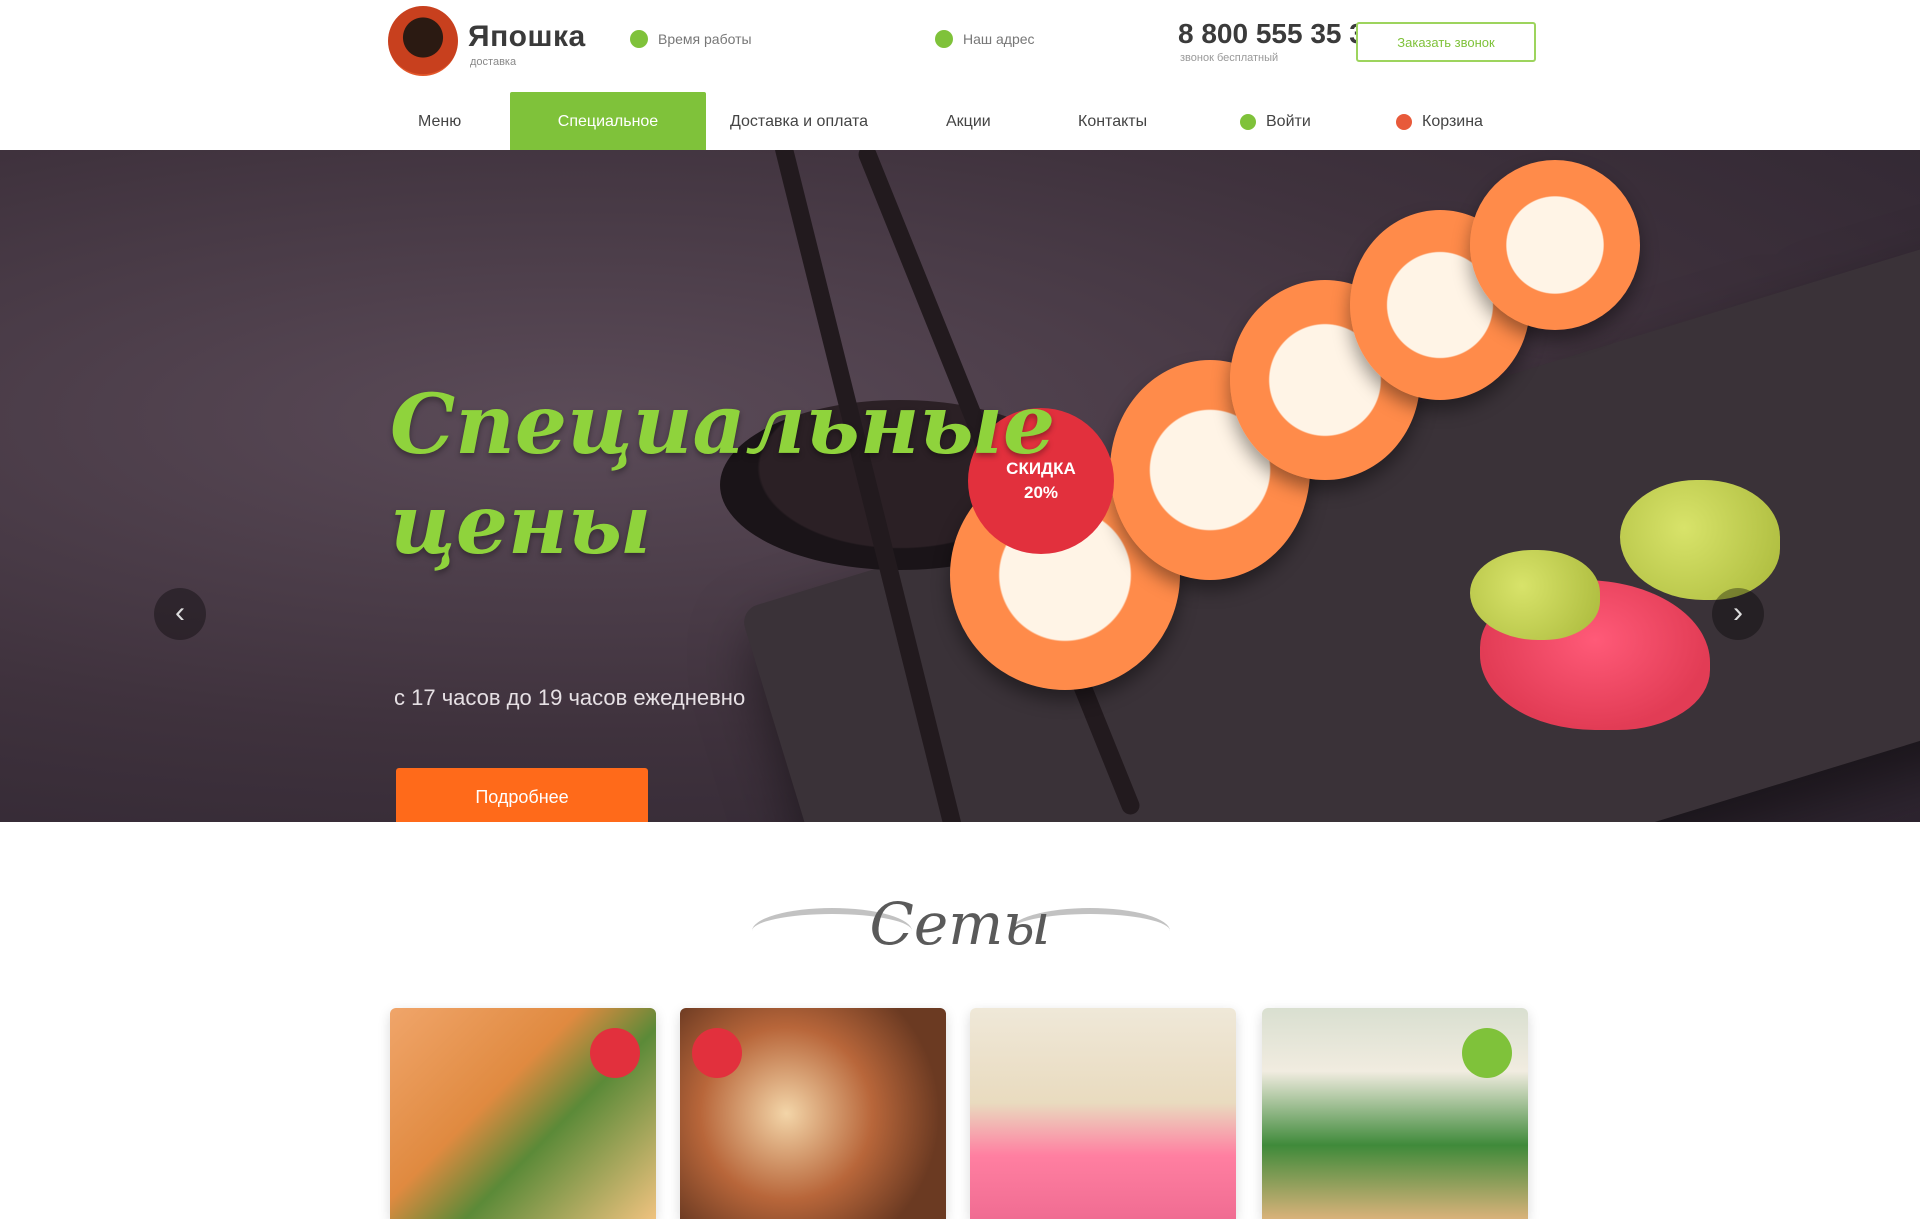 This screenshot has height=1219, width=1920. What do you see at coordinates (944, 39) in the screenshot?
I see `location-icon` at bounding box center [944, 39].